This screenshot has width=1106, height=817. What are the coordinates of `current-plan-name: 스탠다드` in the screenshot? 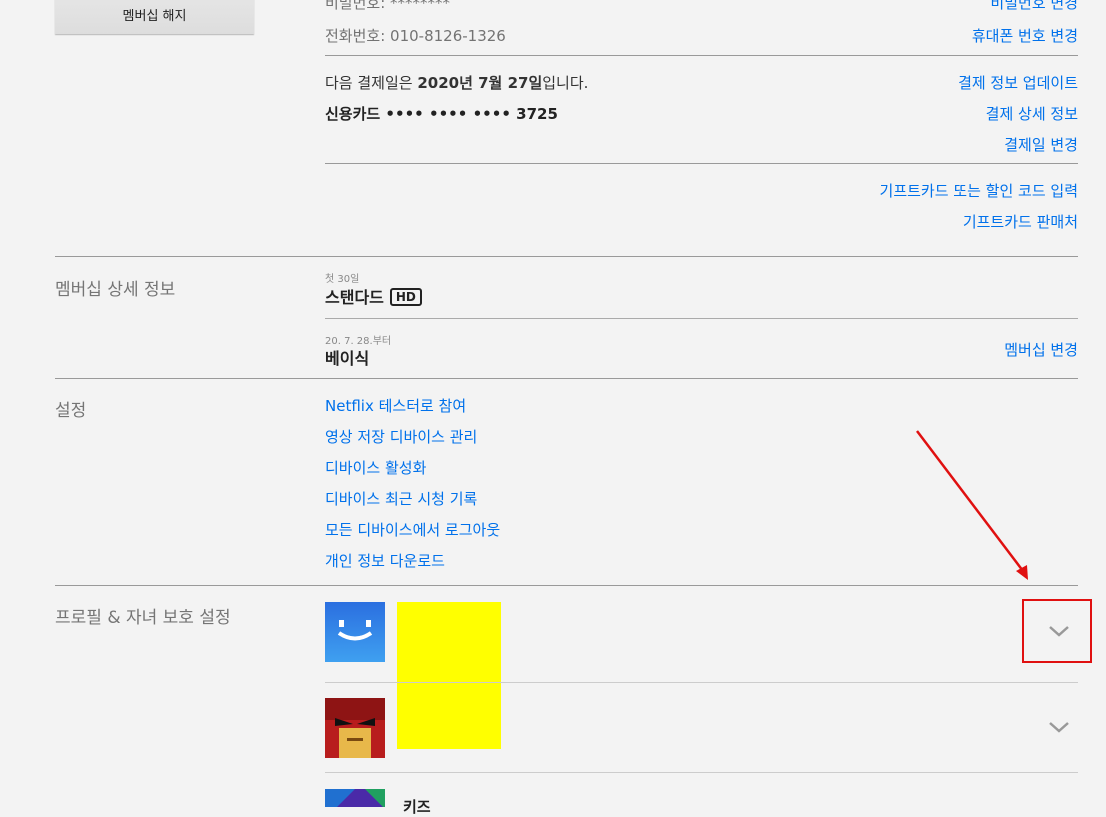 It's located at (354, 297).